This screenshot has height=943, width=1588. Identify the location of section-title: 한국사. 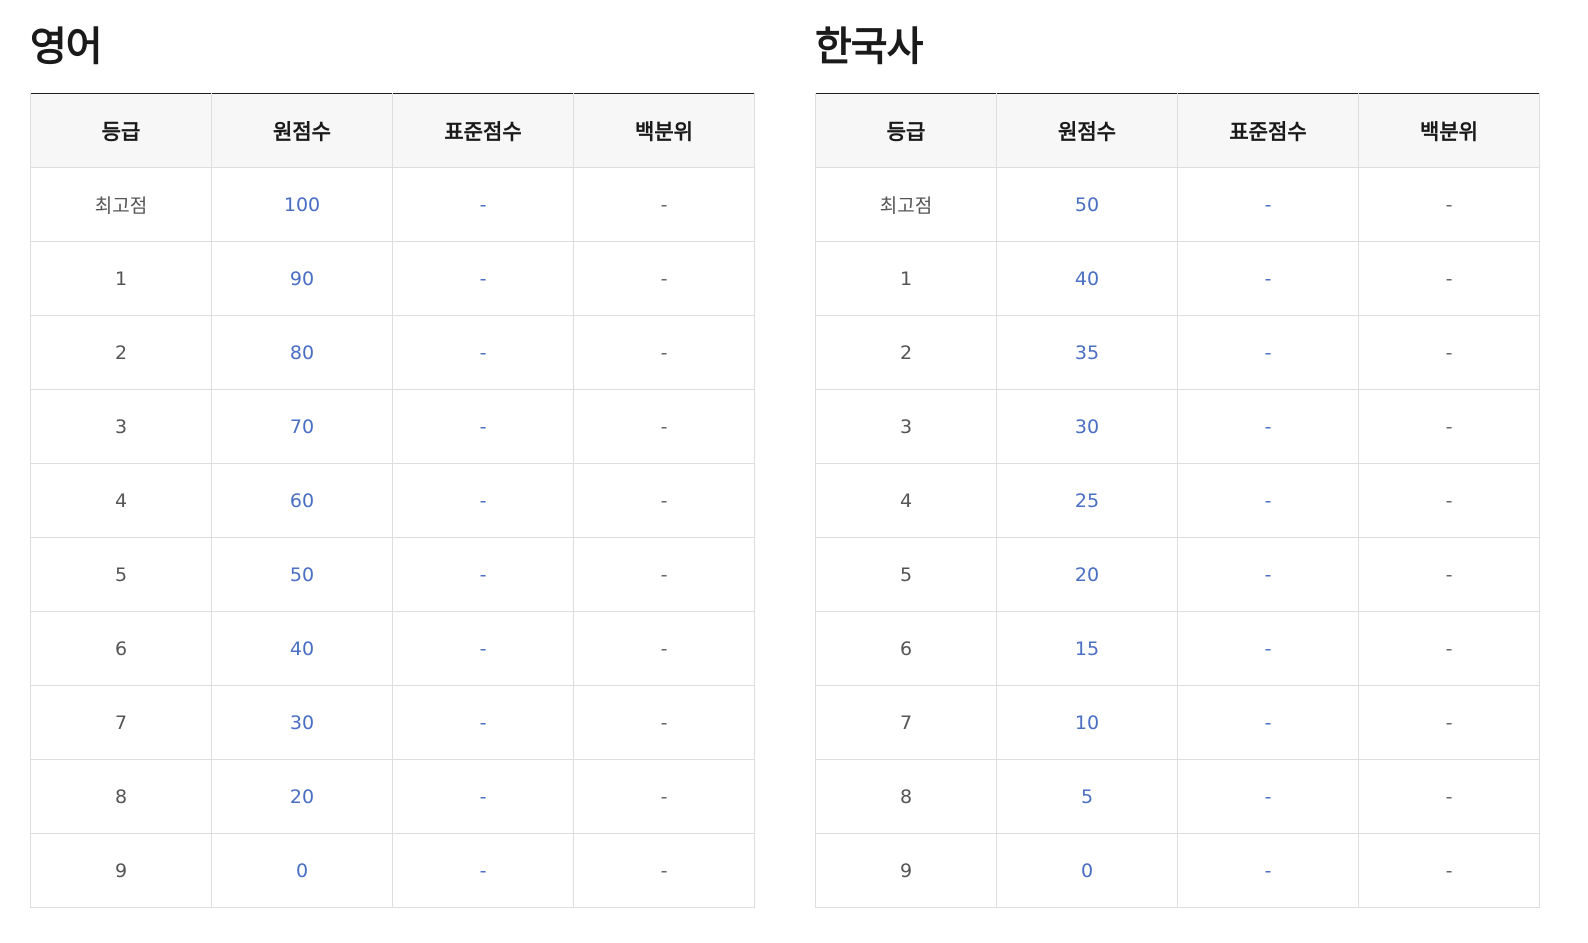
(869, 47).